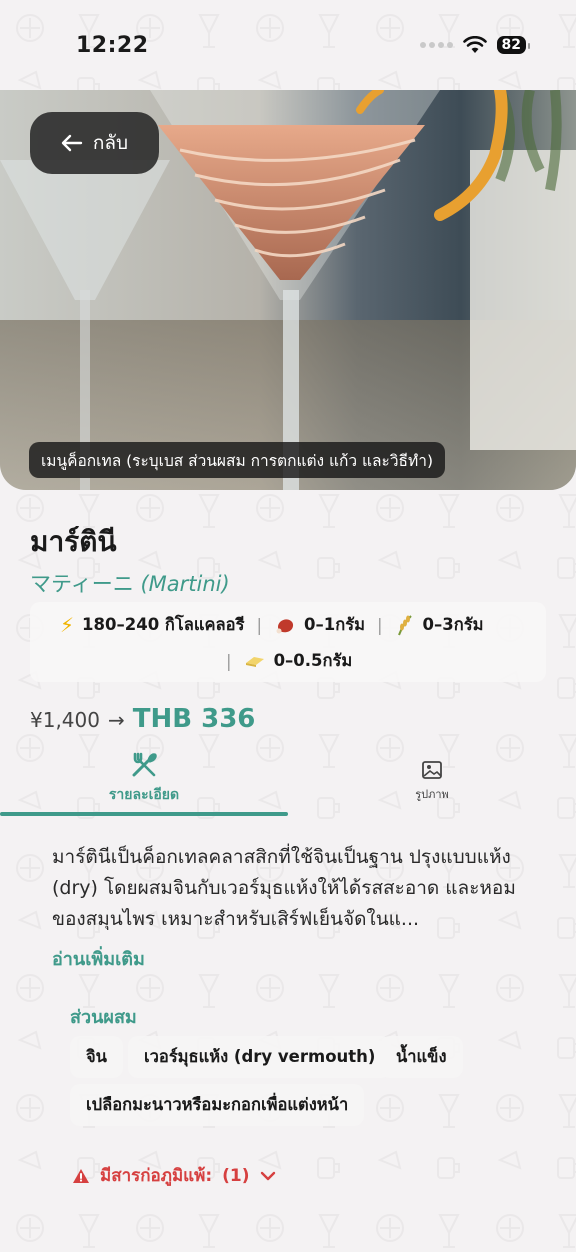 This screenshot has width=576, height=1252. I want to click on utensils-icon, so click(144, 764).